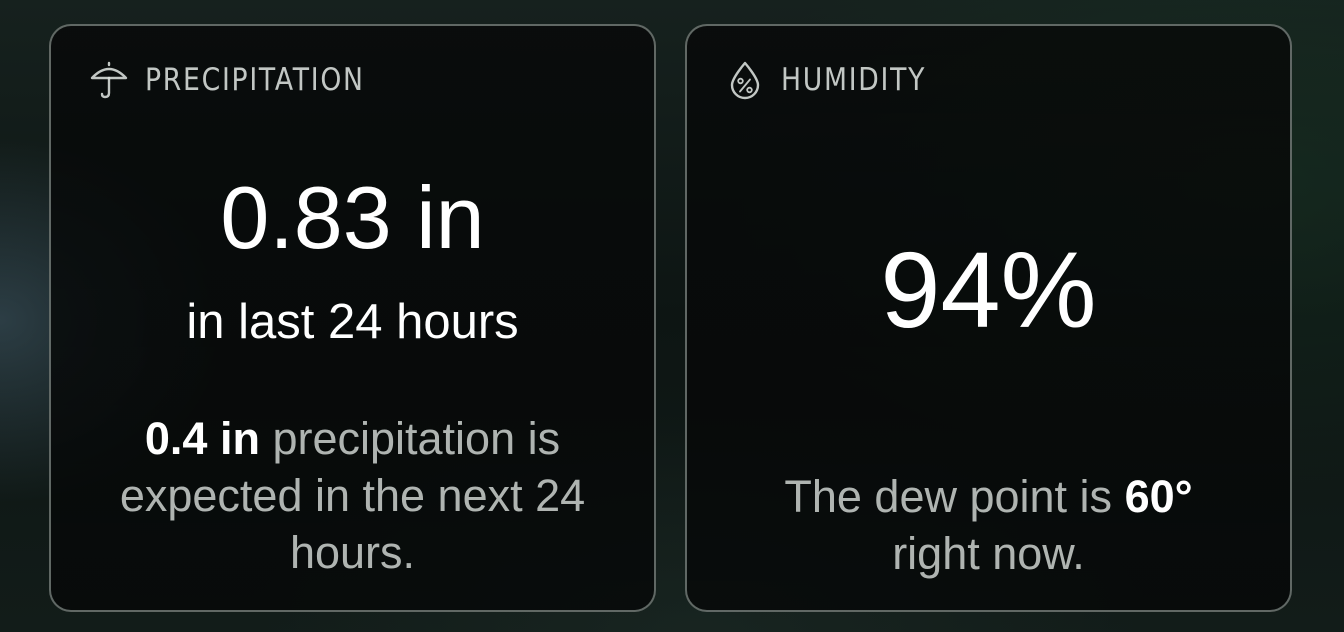 Image resolution: width=1344 pixels, height=632 pixels. Describe the element at coordinates (352, 322) in the screenshot. I see `precipitation-period: in last 24 hours` at that location.